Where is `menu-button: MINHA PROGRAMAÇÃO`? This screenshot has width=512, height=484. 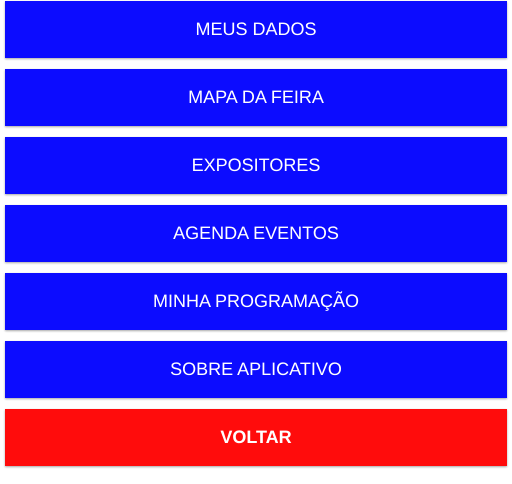 menu-button: MINHA PROGRAMAÇÃO is located at coordinates (256, 301).